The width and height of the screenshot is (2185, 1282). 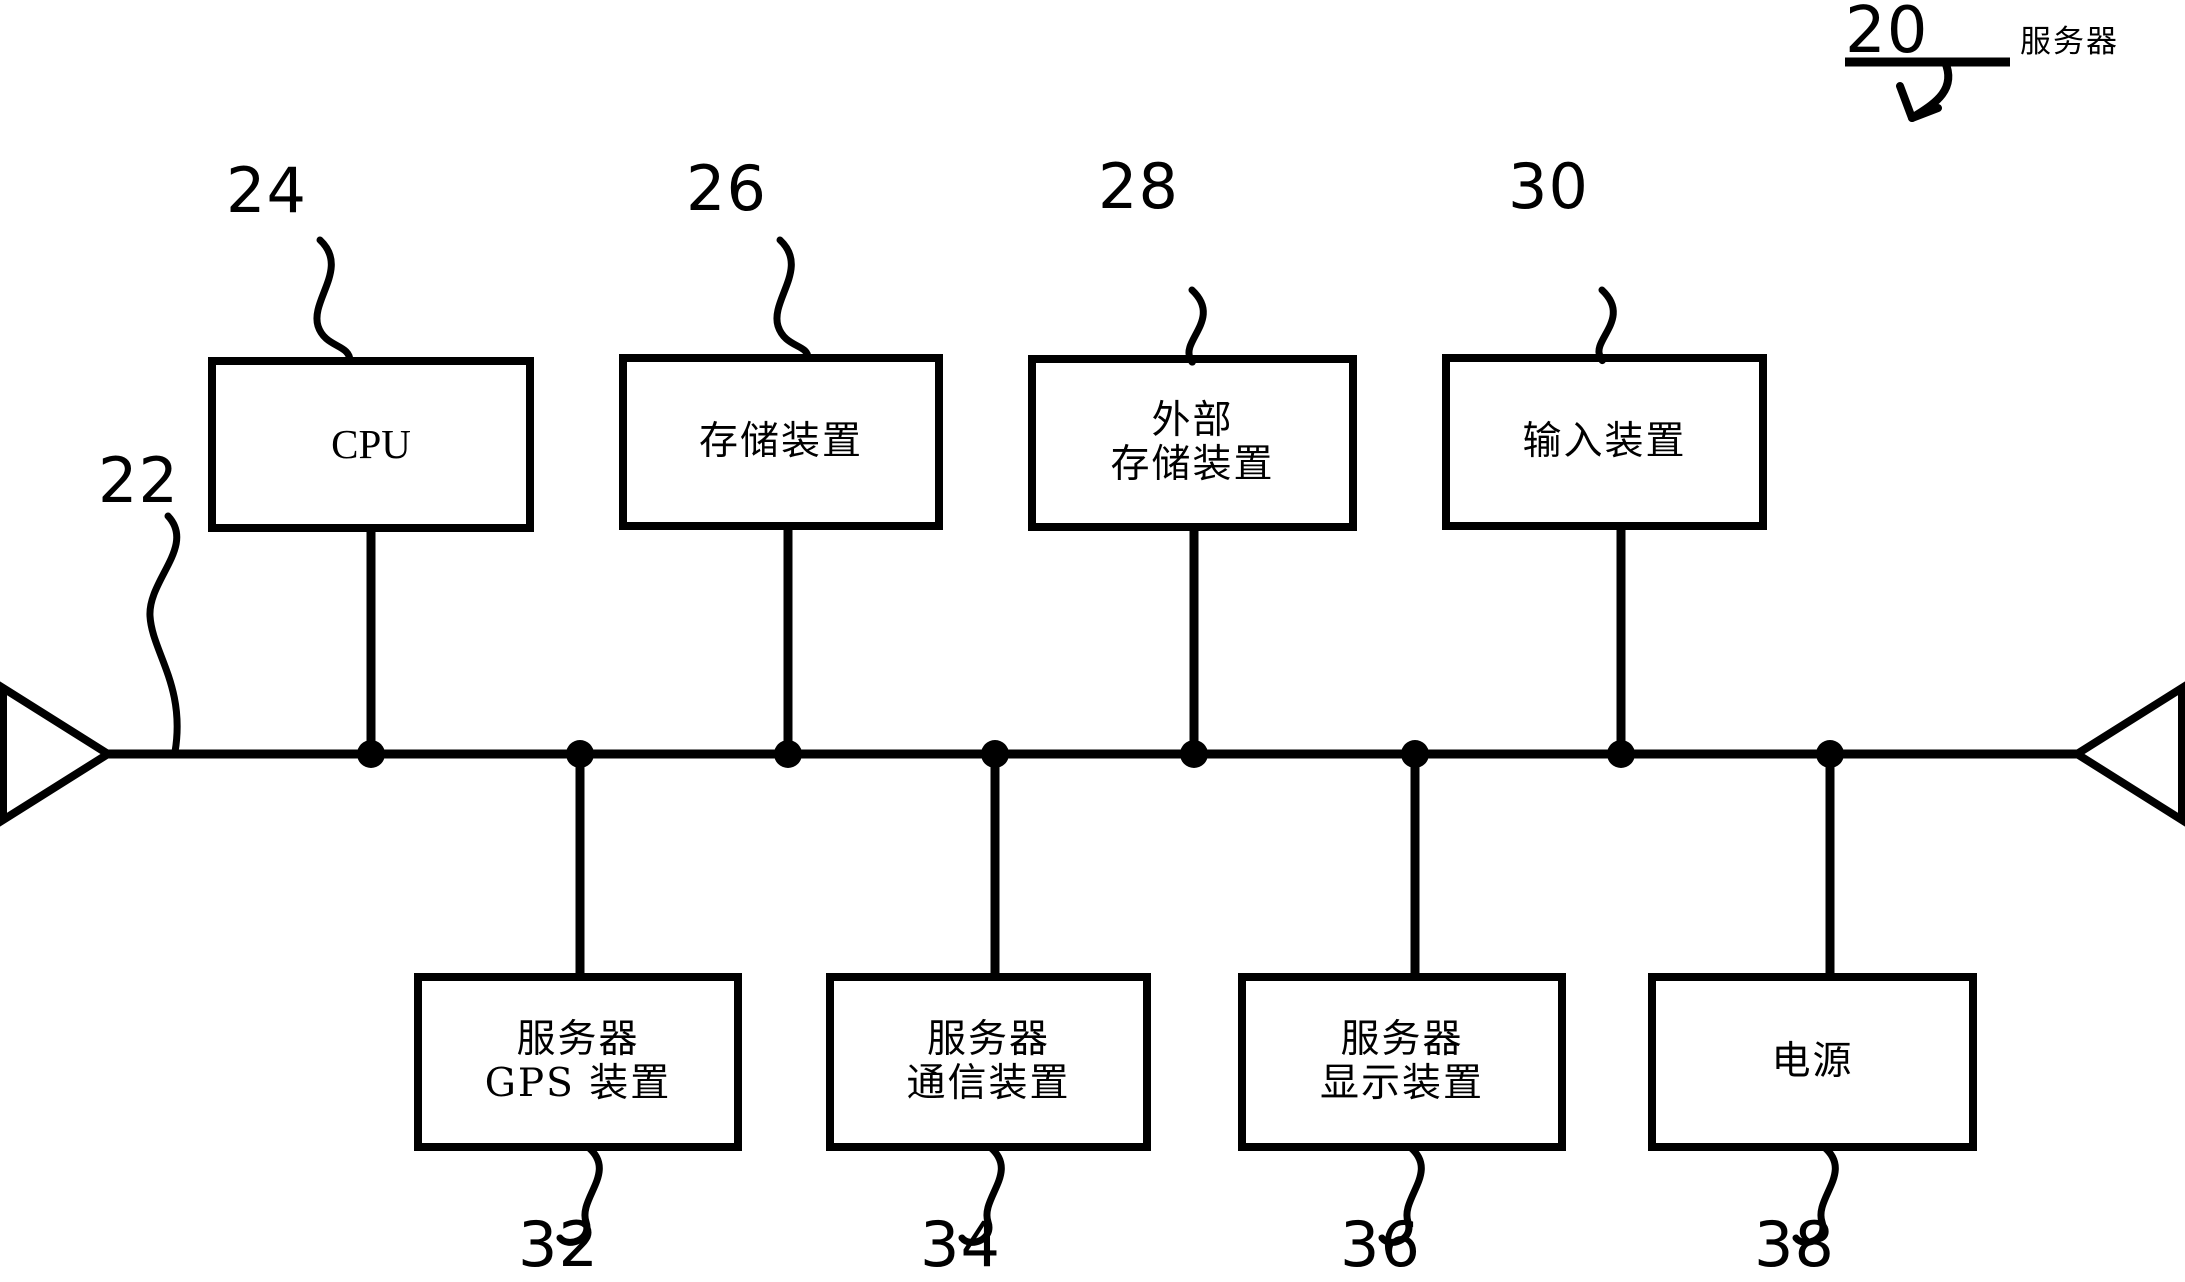 What do you see at coordinates (781, 442) in the screenshot?
I see `block-storage-device` at bounding box center [781, 442].